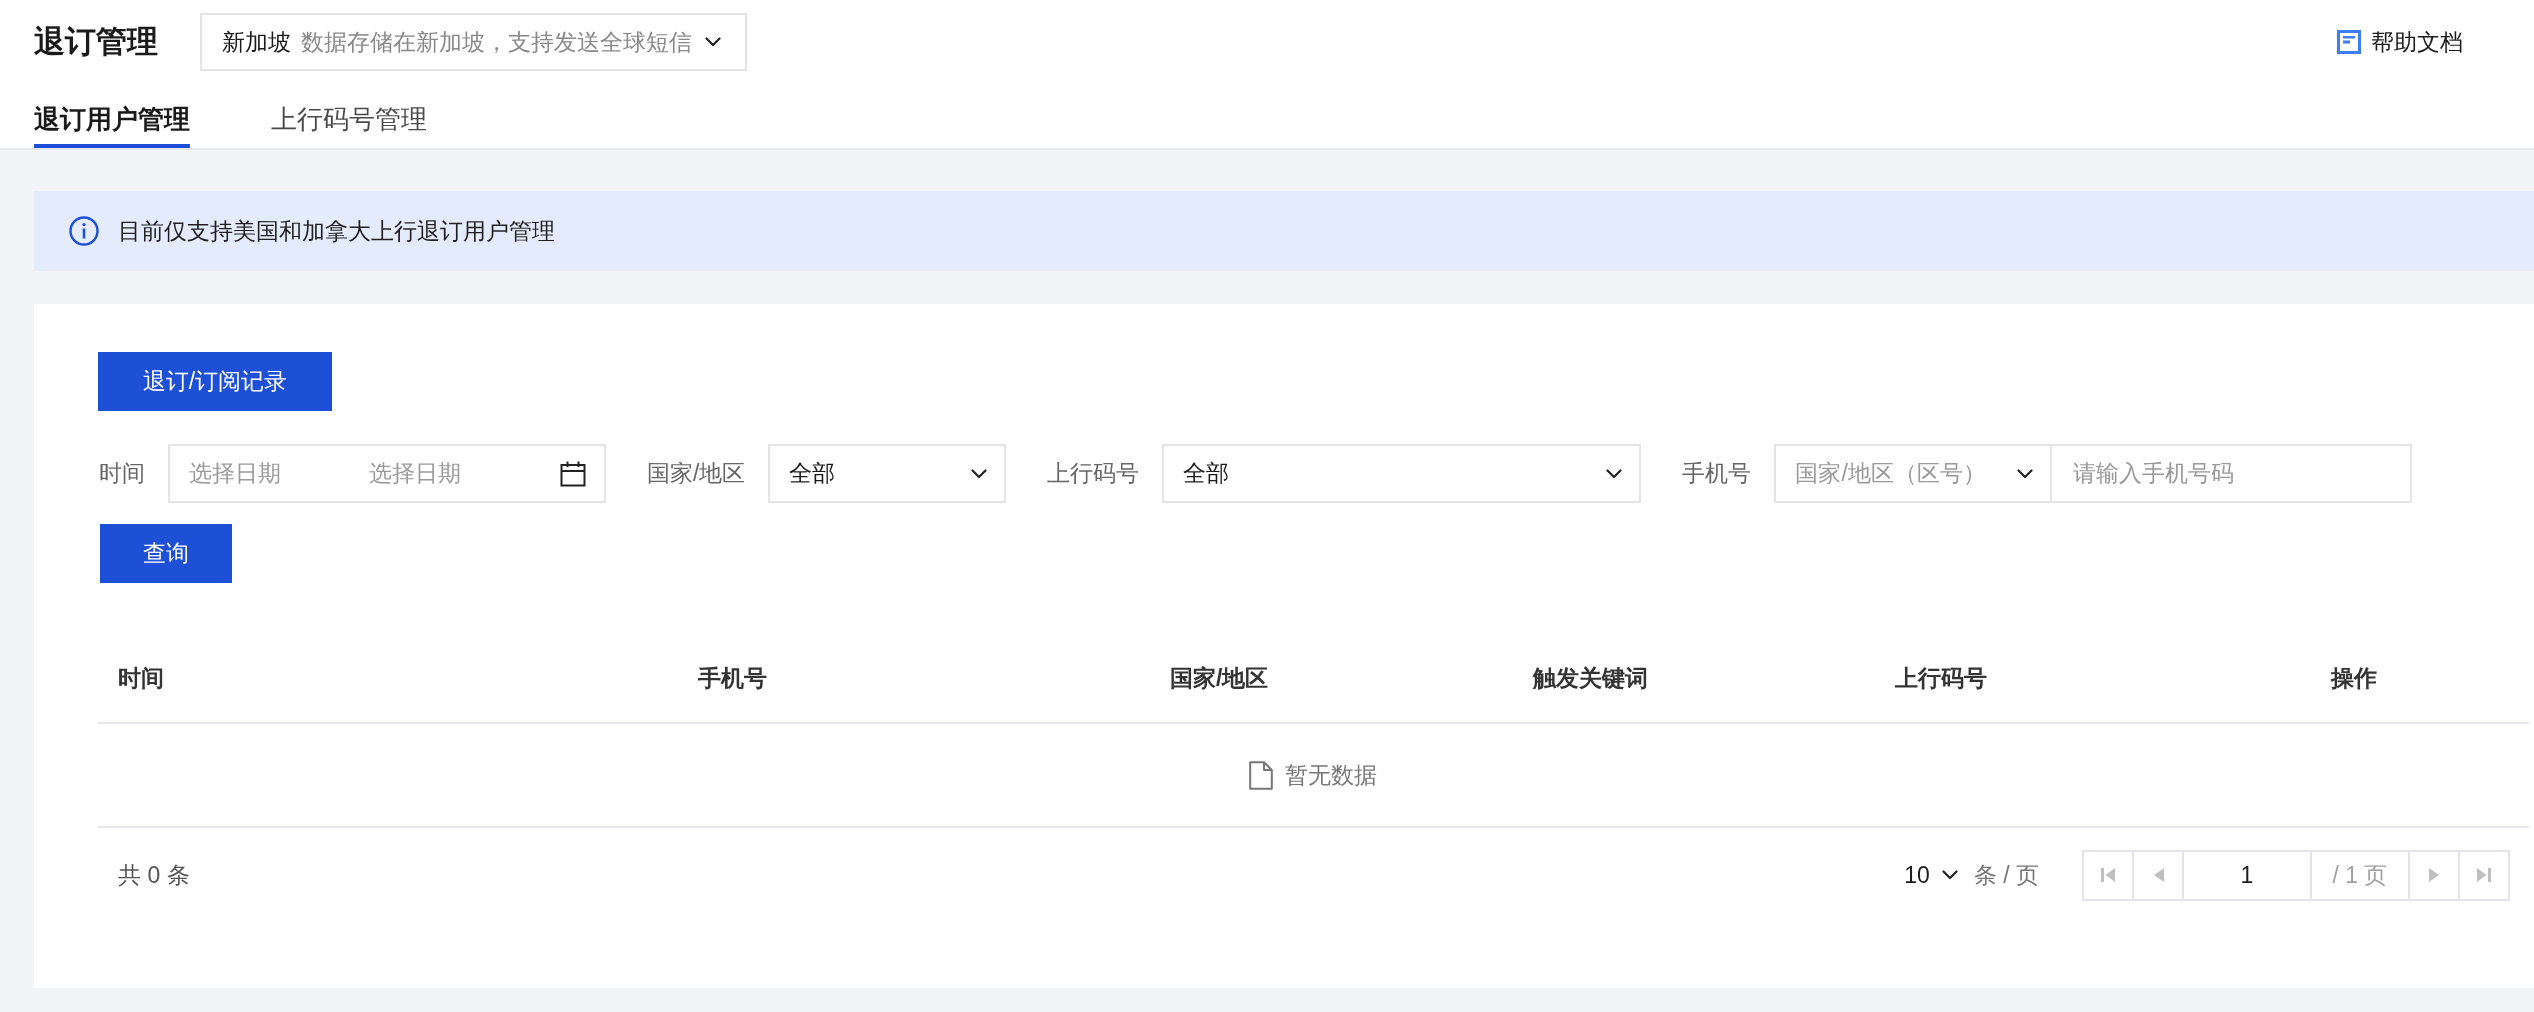 The width and height of the screenshot is (2534, 1012). I want to click on records-button: 退订/订阅记录, so click(215, 381).